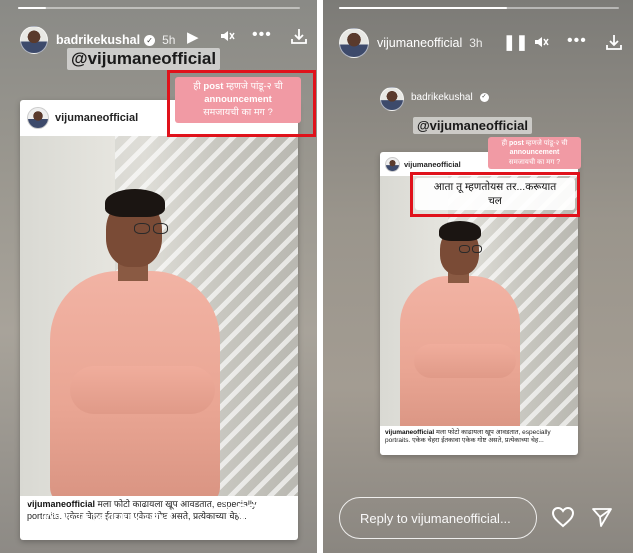 Image resolution: width=633 pixels, height=553 pixels. I want to click on story-time: 3h, so click(476, 43).